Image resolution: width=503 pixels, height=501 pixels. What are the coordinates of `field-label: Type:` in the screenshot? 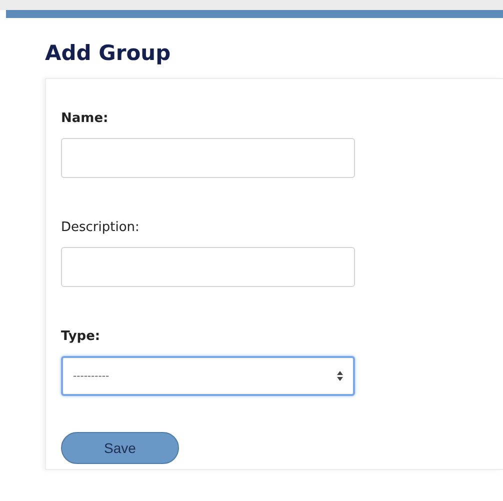 It's located at (80, 337).